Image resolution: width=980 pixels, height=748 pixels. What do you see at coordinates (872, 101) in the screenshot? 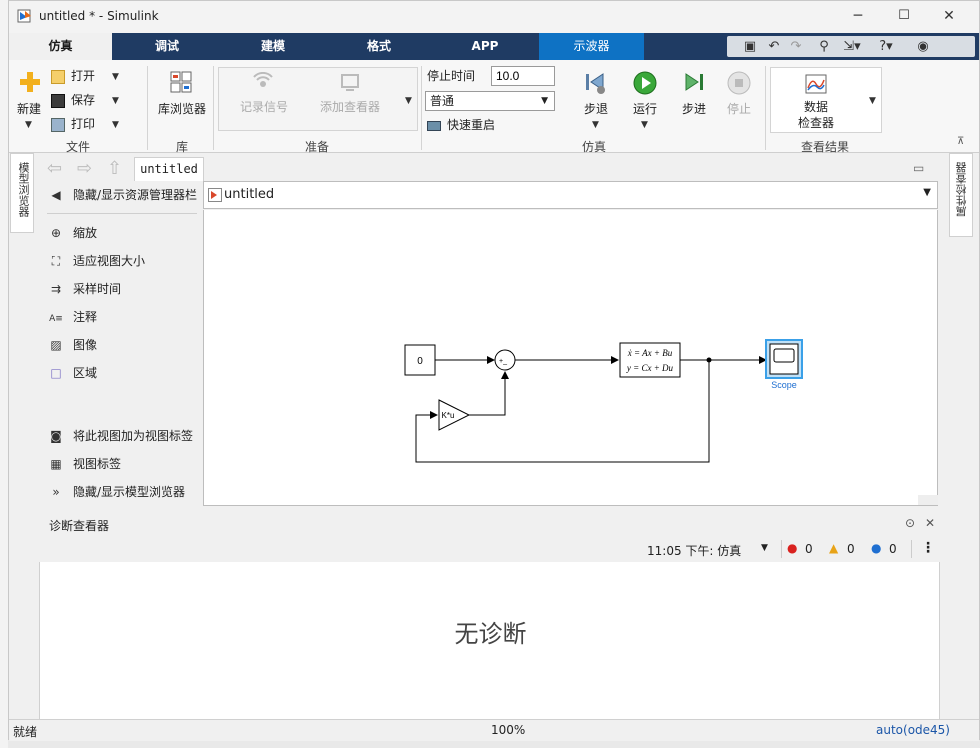
I see `review-gallery-expand: ▼` at bounding box center [872, 101].